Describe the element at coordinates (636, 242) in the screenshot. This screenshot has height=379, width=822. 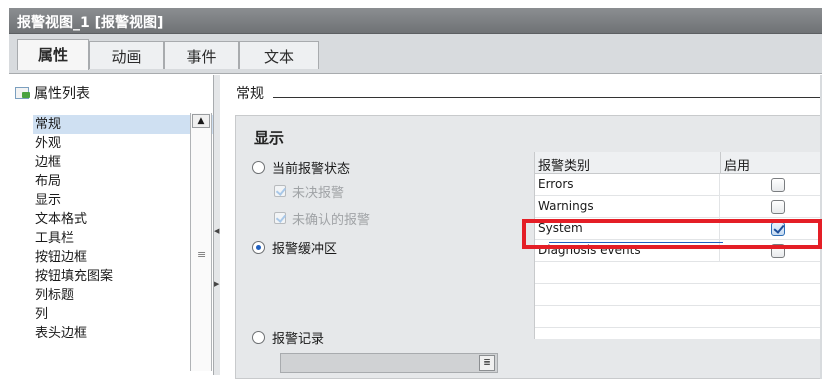
I see `row-selection-underline` at that location.